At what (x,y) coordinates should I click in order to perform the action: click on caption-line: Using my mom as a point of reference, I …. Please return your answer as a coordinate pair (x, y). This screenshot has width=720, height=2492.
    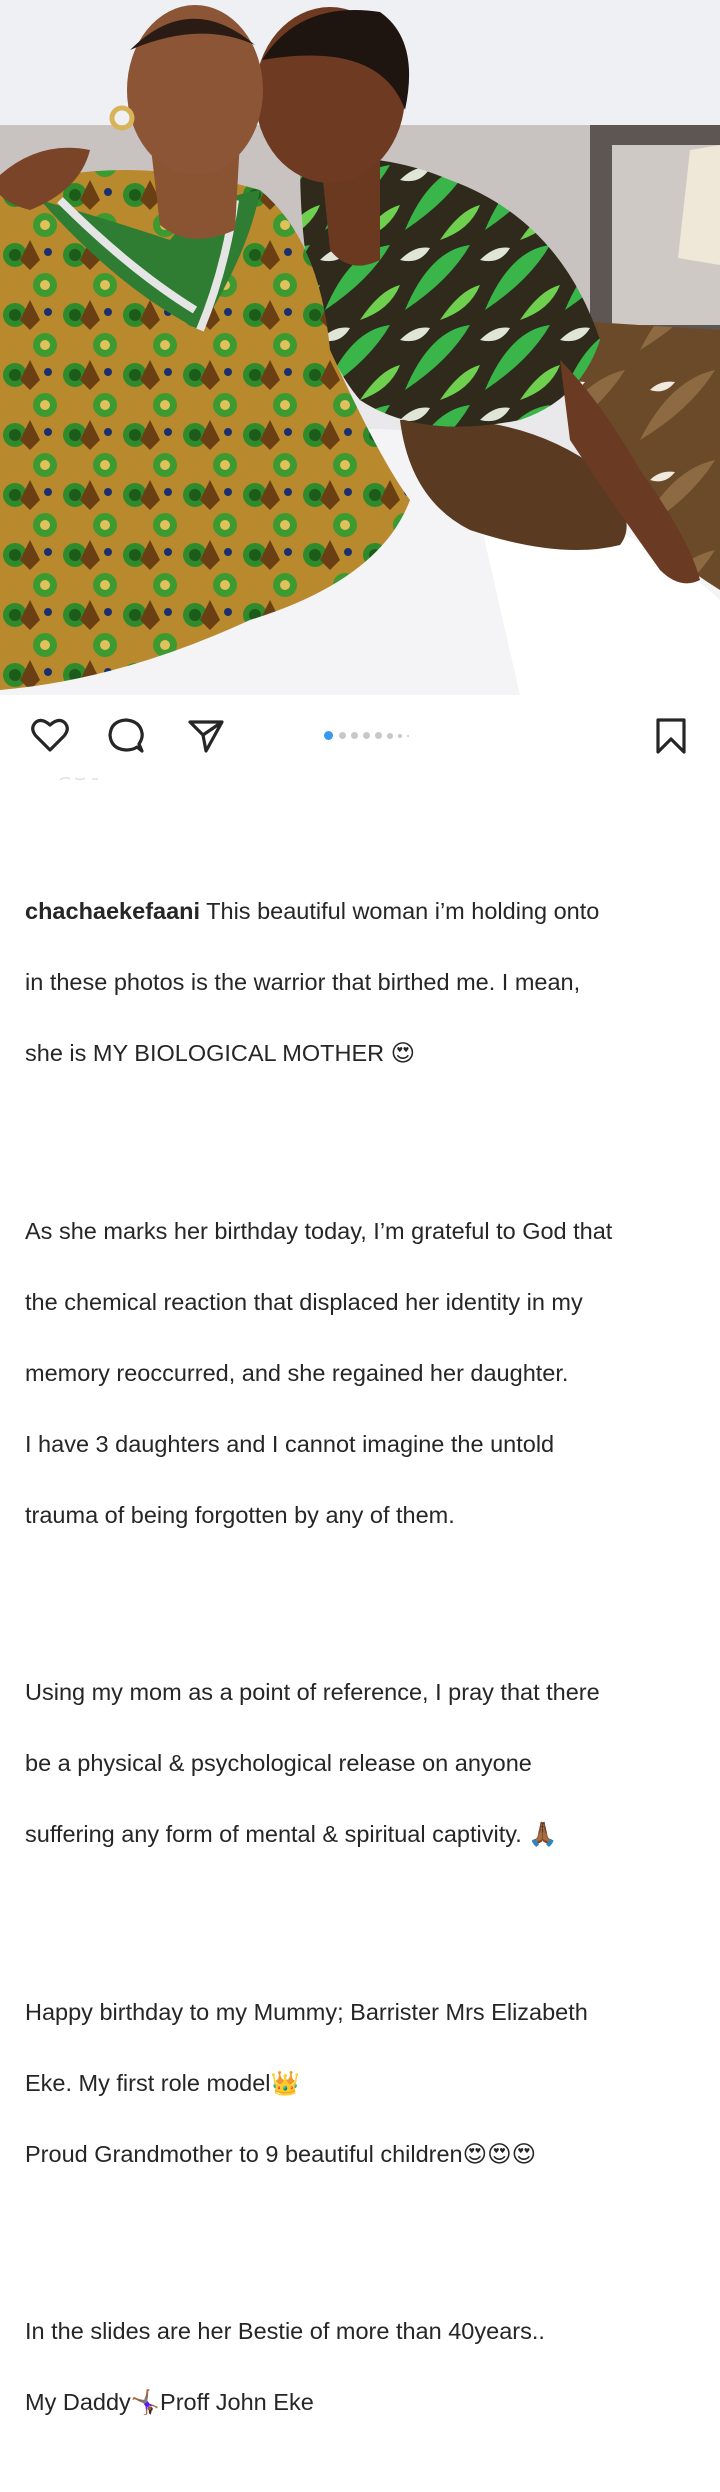
    Looking at the image, I should click on (312, 1692).